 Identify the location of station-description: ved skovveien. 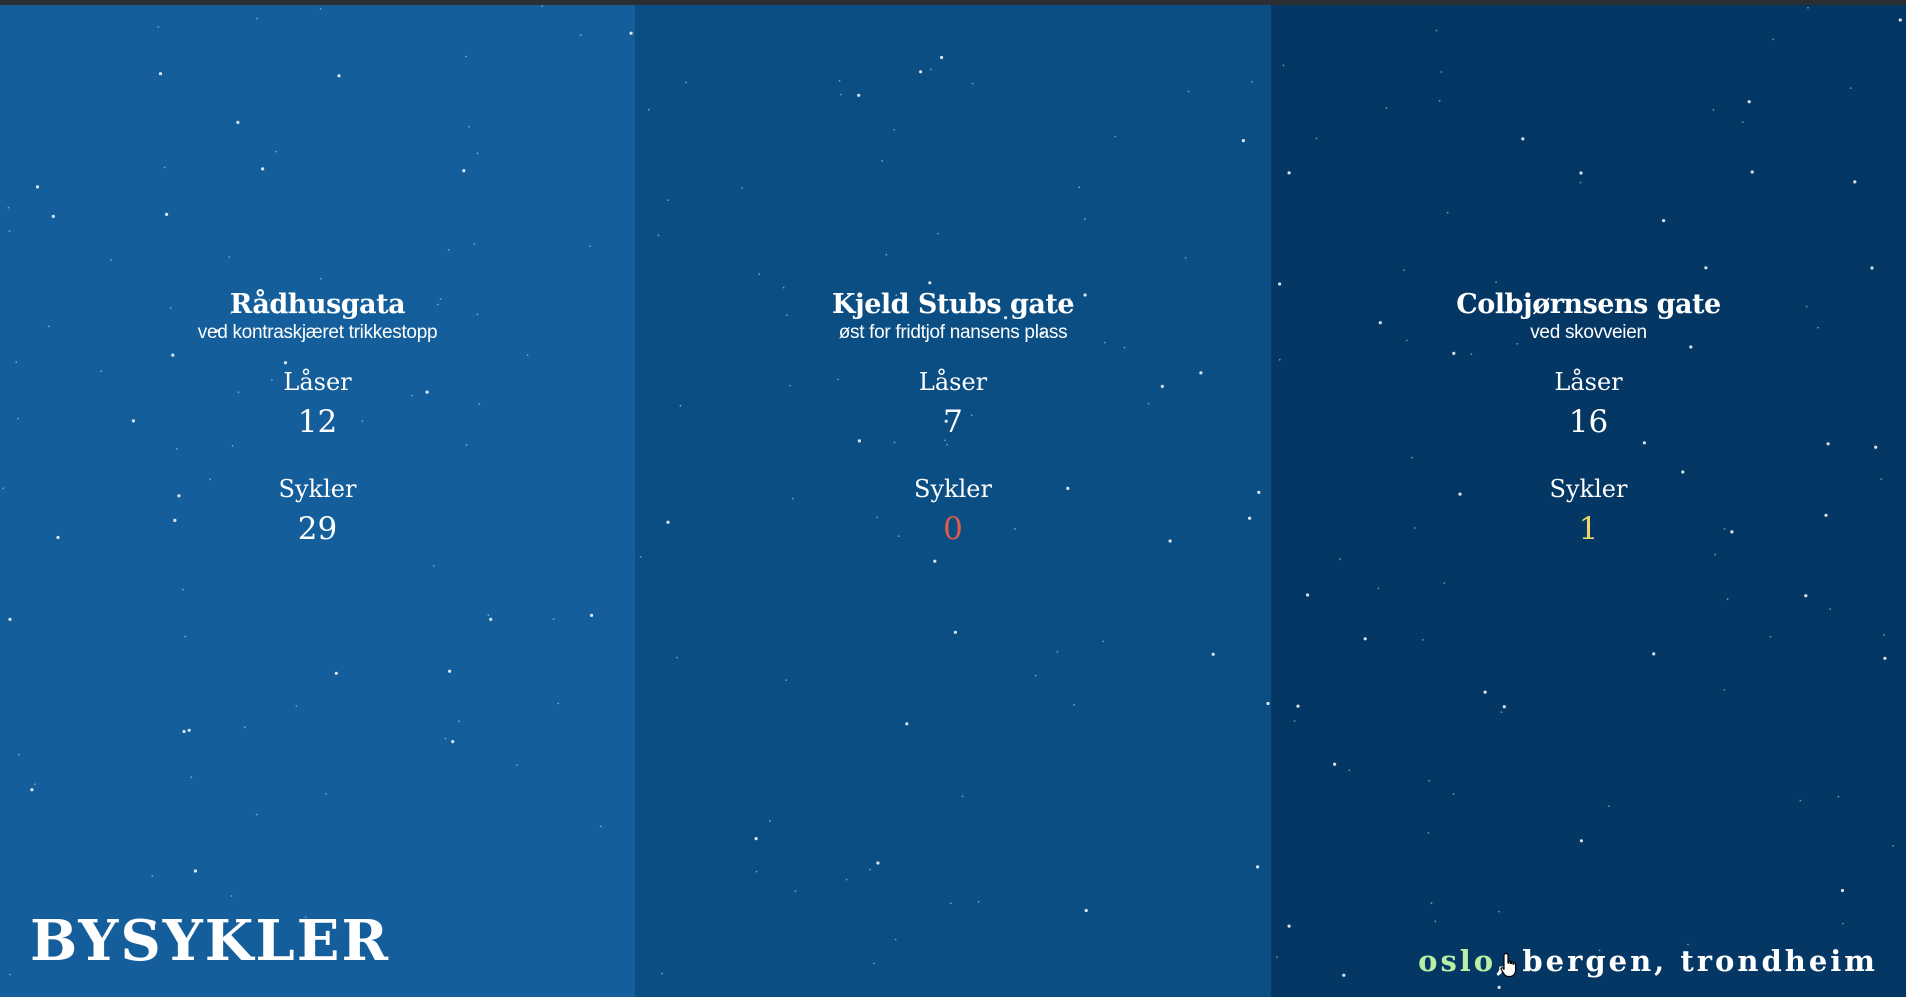
(1588, 332).